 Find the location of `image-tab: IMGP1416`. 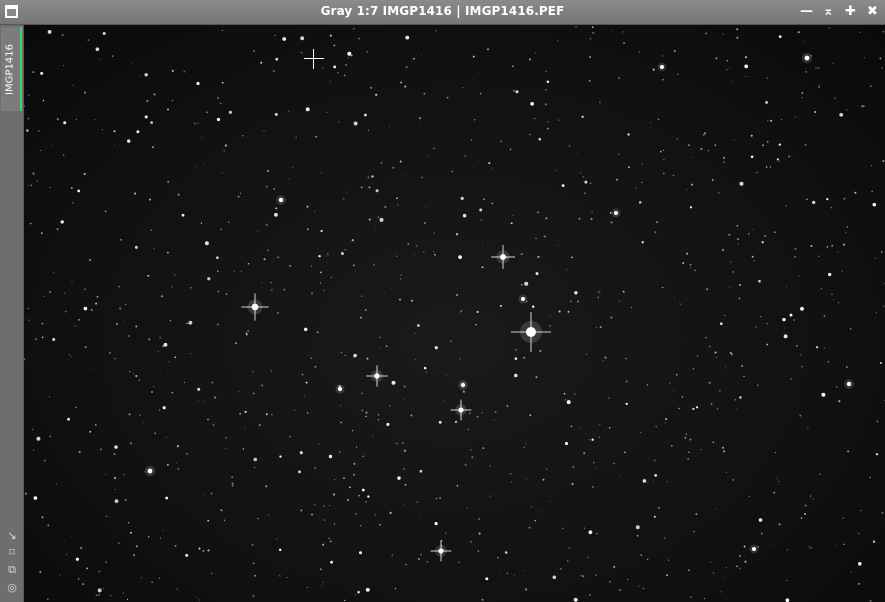

image-tab: IMGP1416 is located at coordinates (11, 69).